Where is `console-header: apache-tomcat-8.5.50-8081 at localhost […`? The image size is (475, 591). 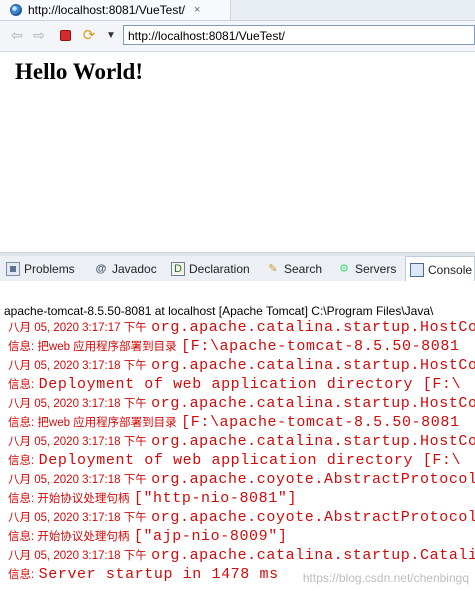
console-header: apache-tomcat-8.5.50-8081 at localhost [… is located at coordinates (219, 311).